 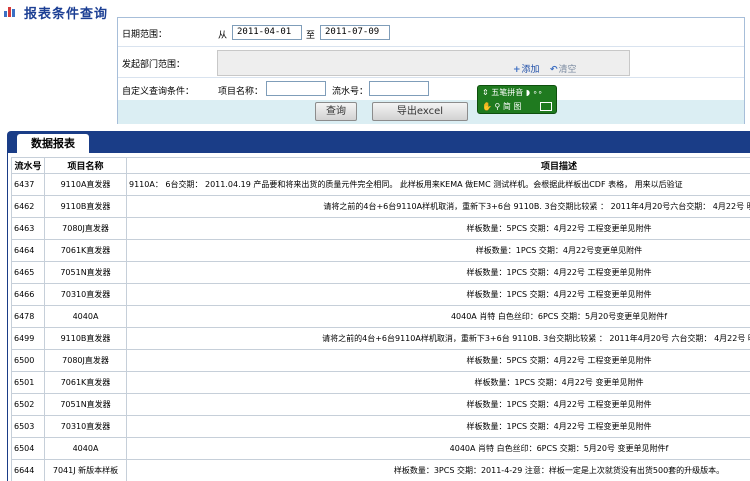 I want to click on row-serial: 6499, so click(x=28, y=338).